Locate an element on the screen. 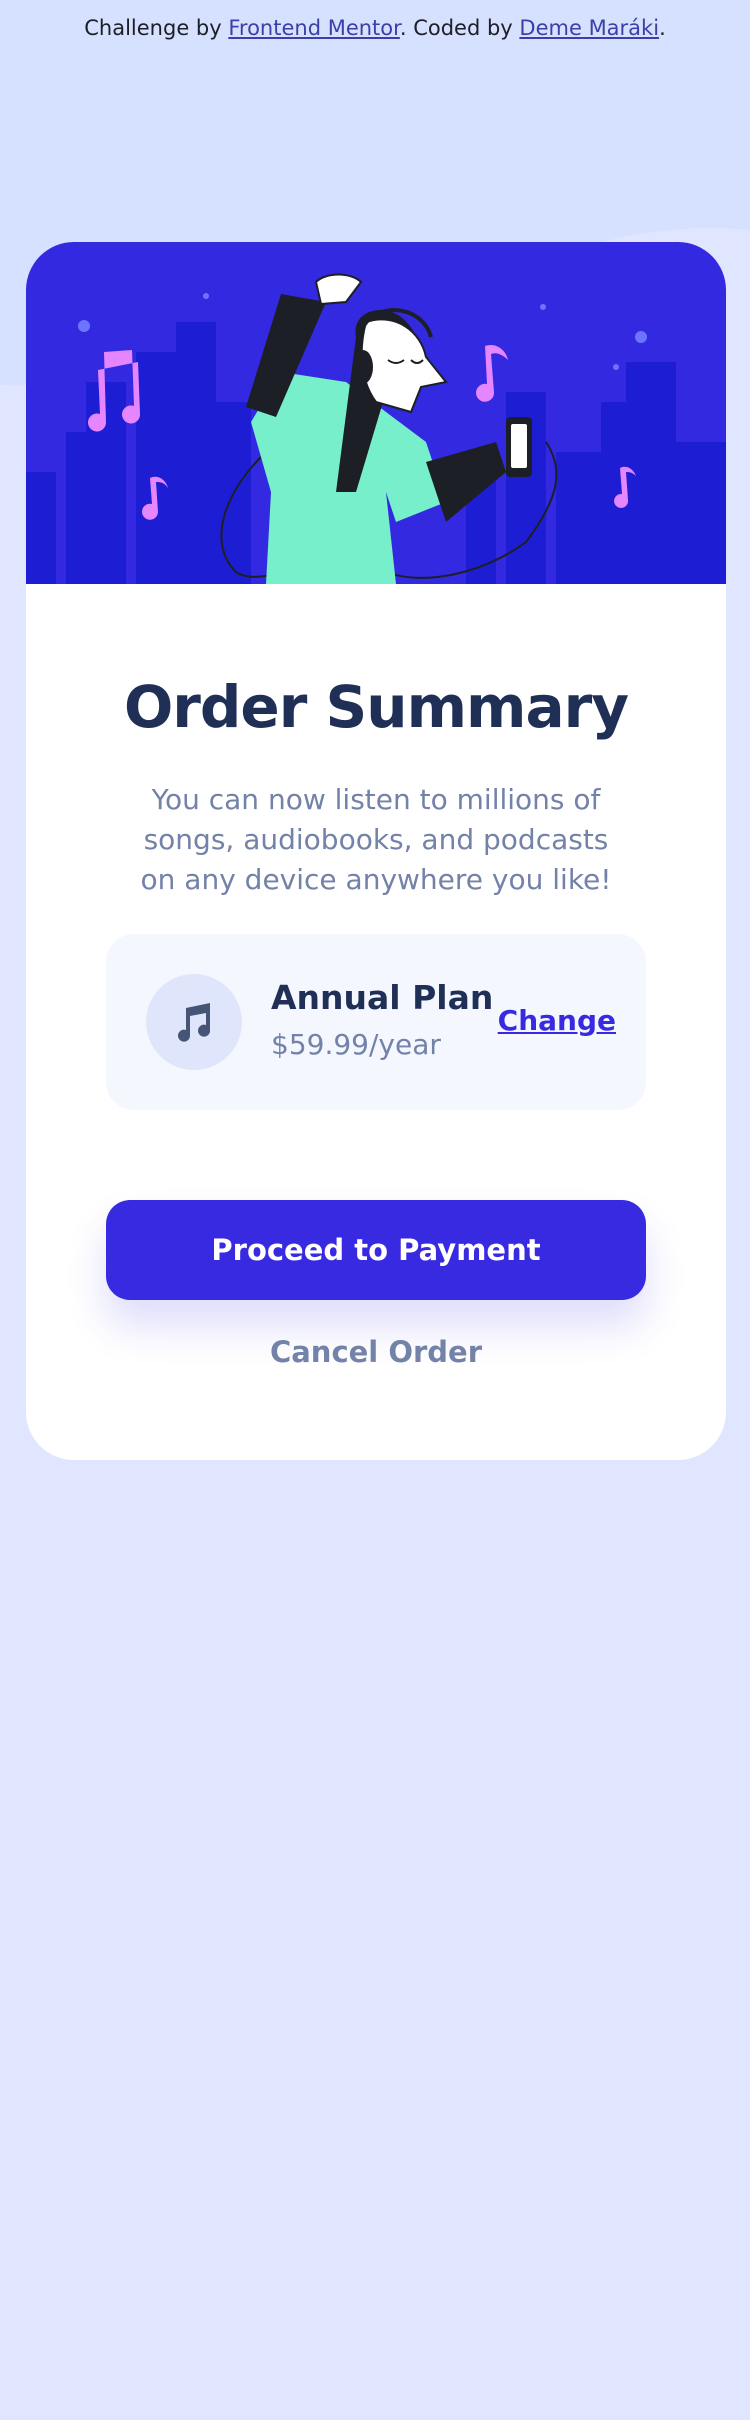  page-title: Order Summary is located at coordinates (376, 706).